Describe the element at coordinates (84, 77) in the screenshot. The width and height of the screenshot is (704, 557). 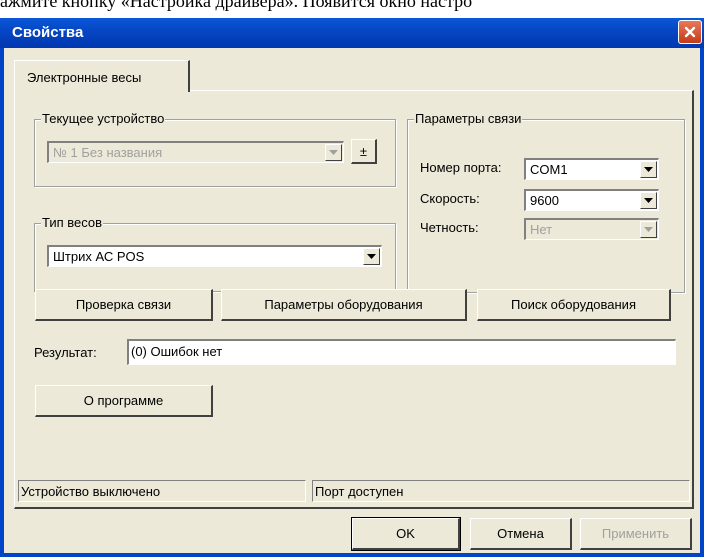
I see `tab-label: Электронные весы` at that location.